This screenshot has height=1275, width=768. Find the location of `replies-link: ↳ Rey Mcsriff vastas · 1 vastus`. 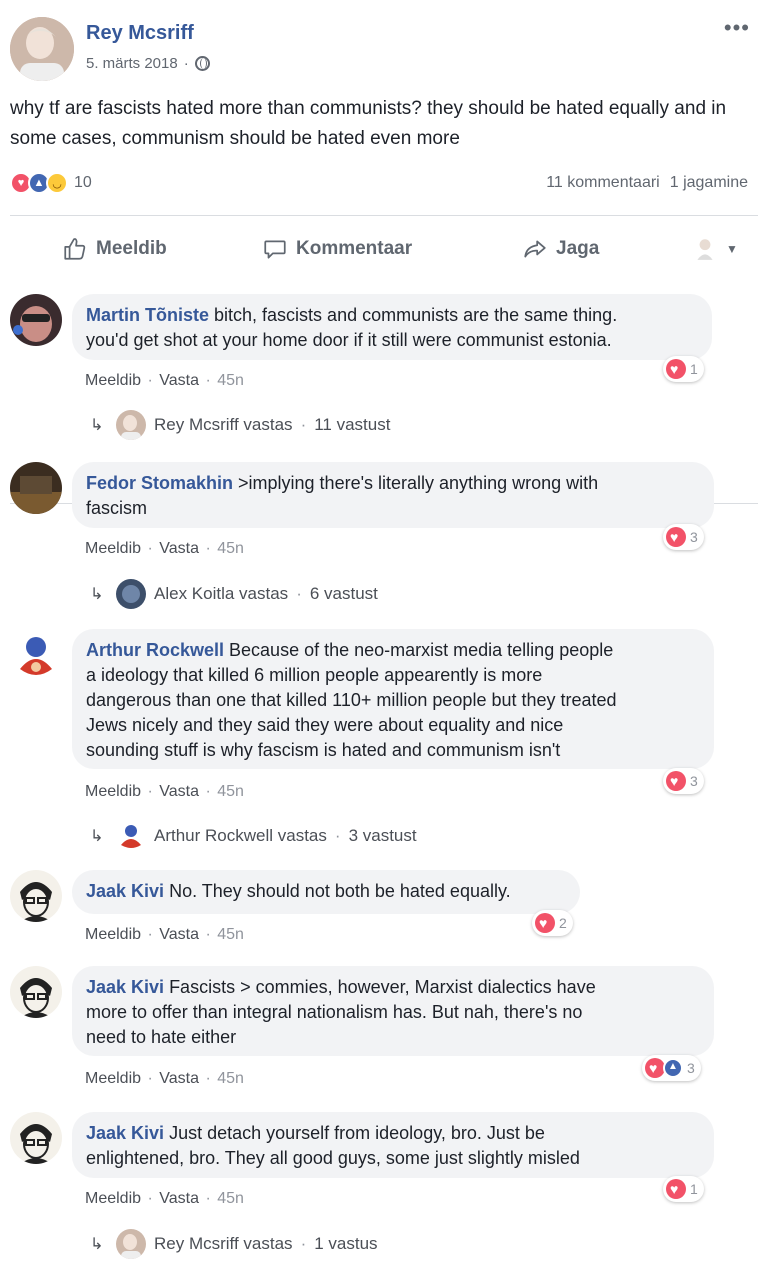

replies-link: ↳ Rey Mcsriff vastas · 1 vastus is located at coordinates (234, 1244).